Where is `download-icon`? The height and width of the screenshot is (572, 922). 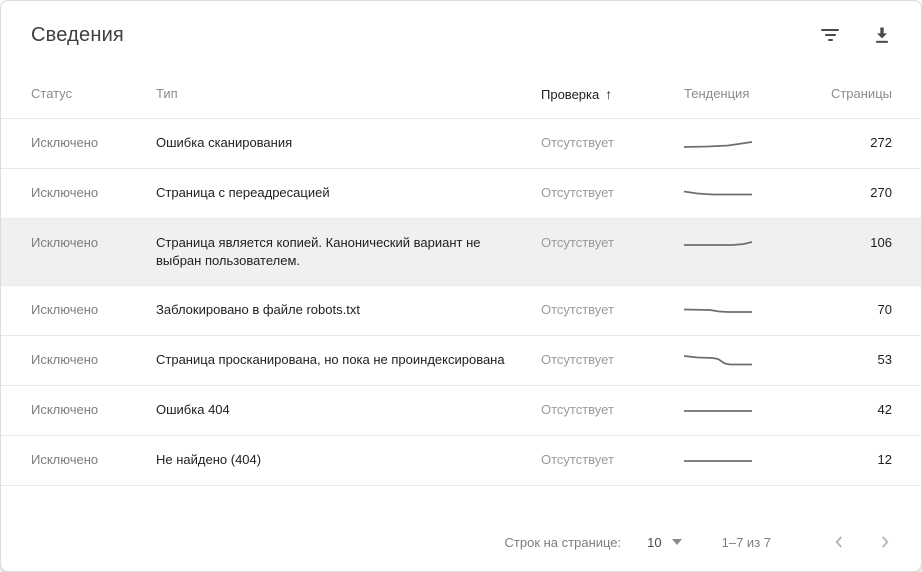 download-icon is located at coordinates (882, 35).